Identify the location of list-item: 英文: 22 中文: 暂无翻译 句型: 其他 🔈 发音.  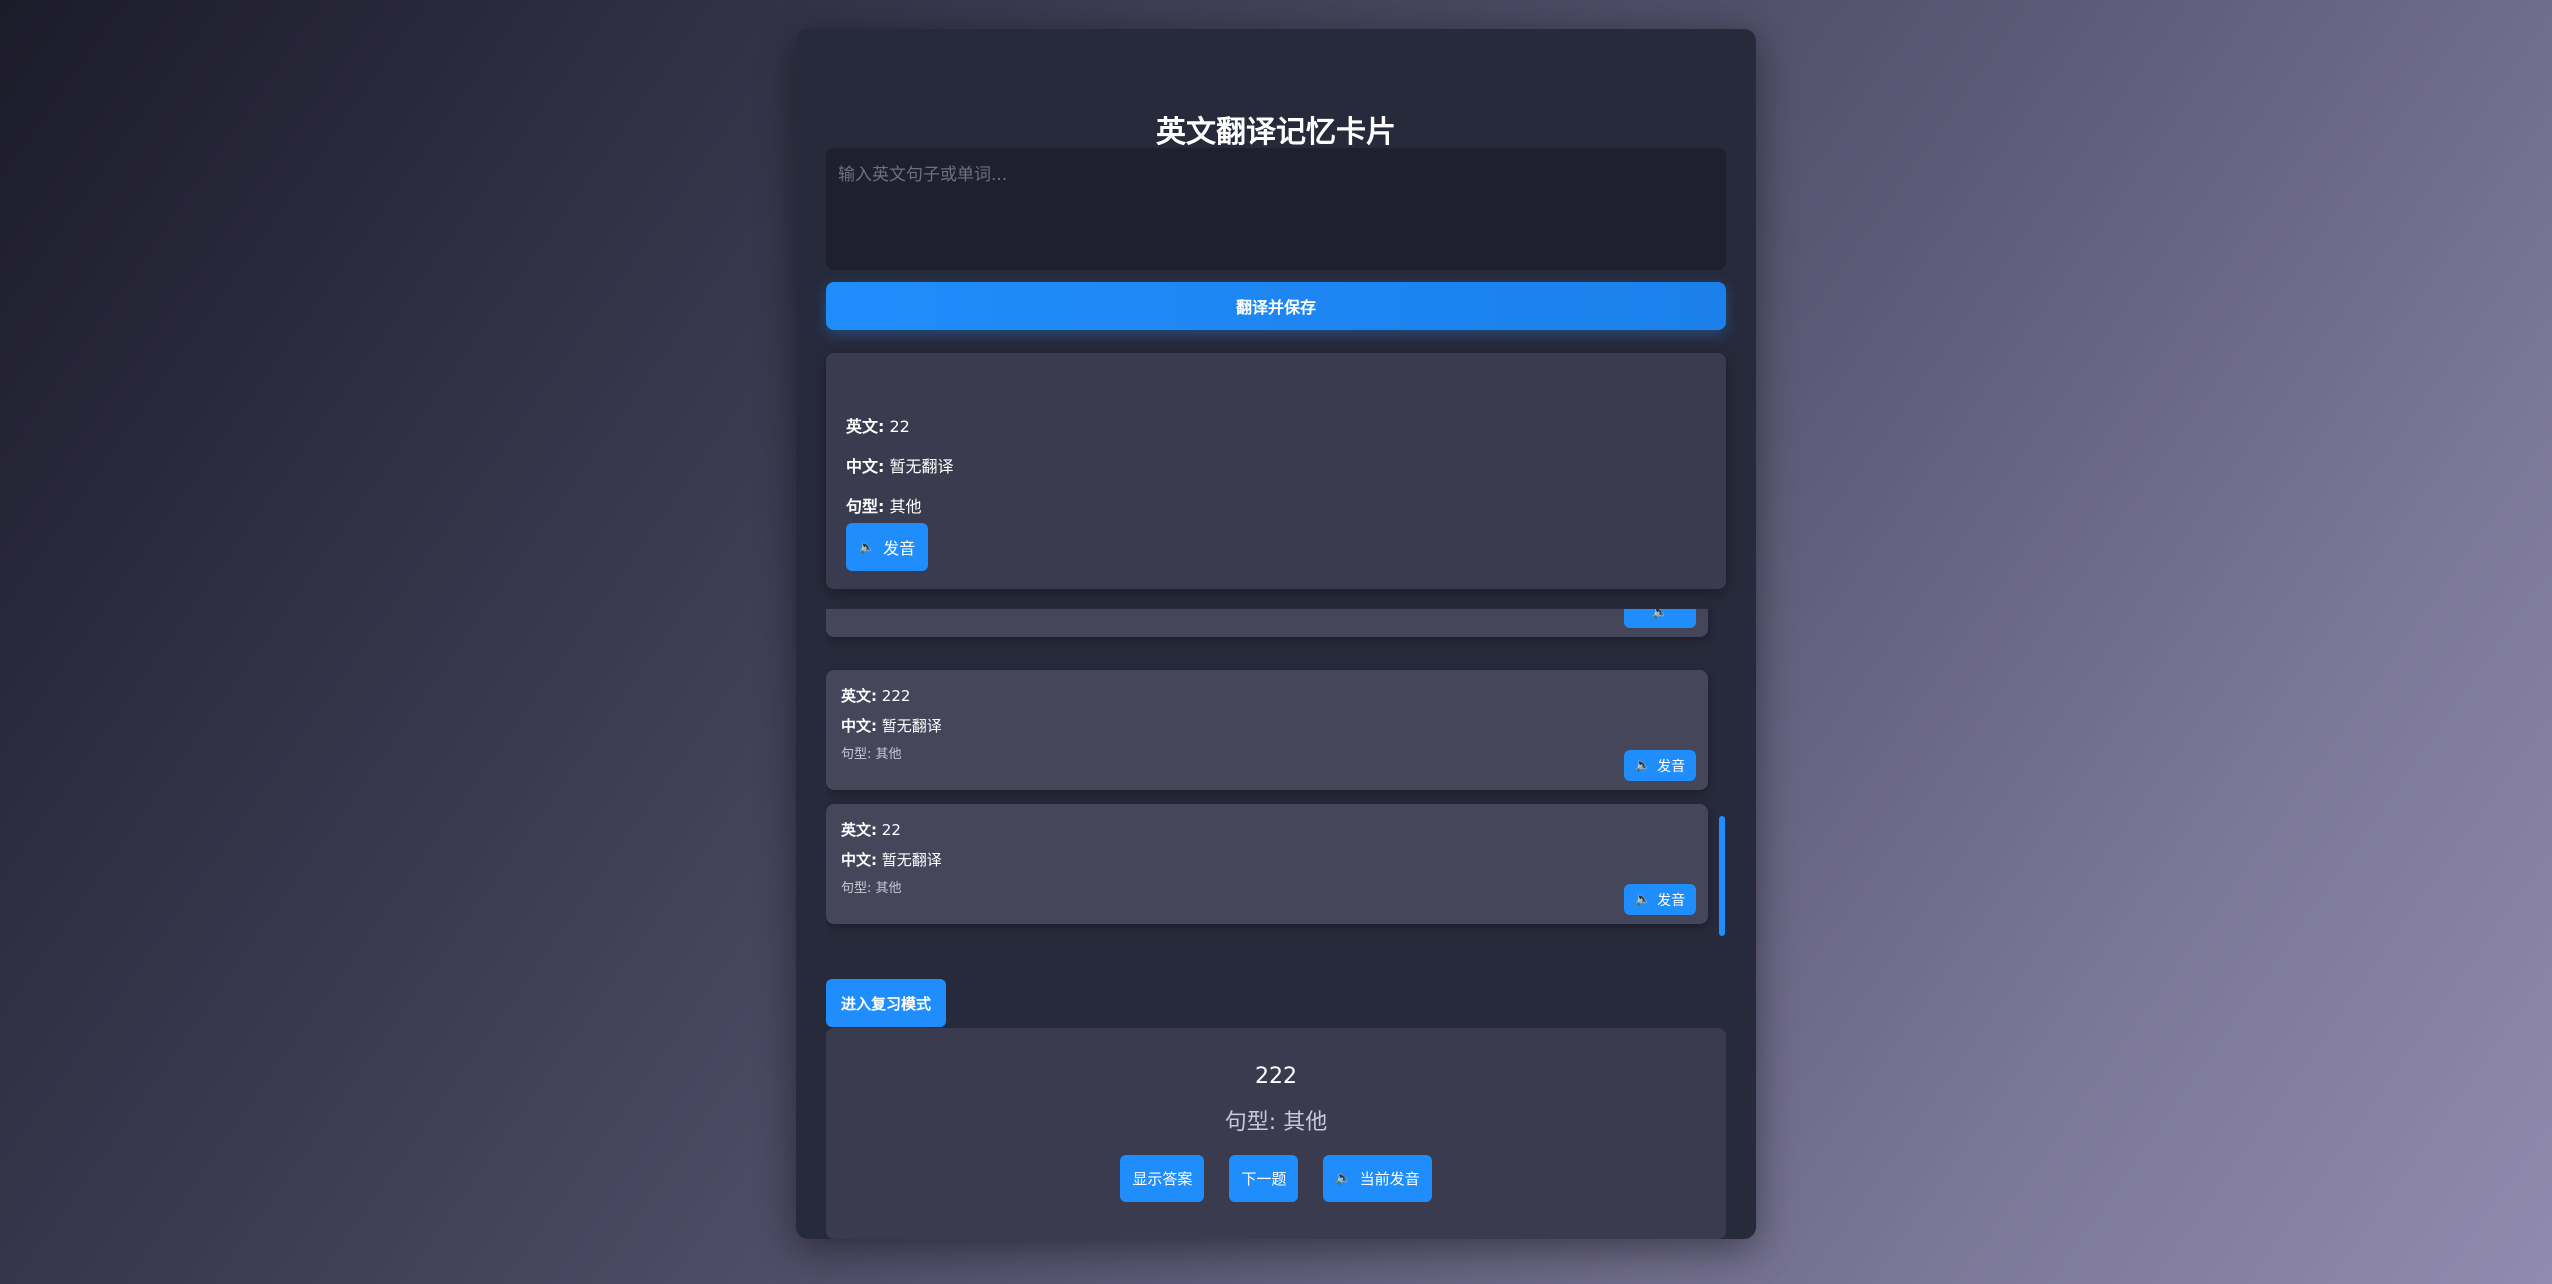
(1267, 864).